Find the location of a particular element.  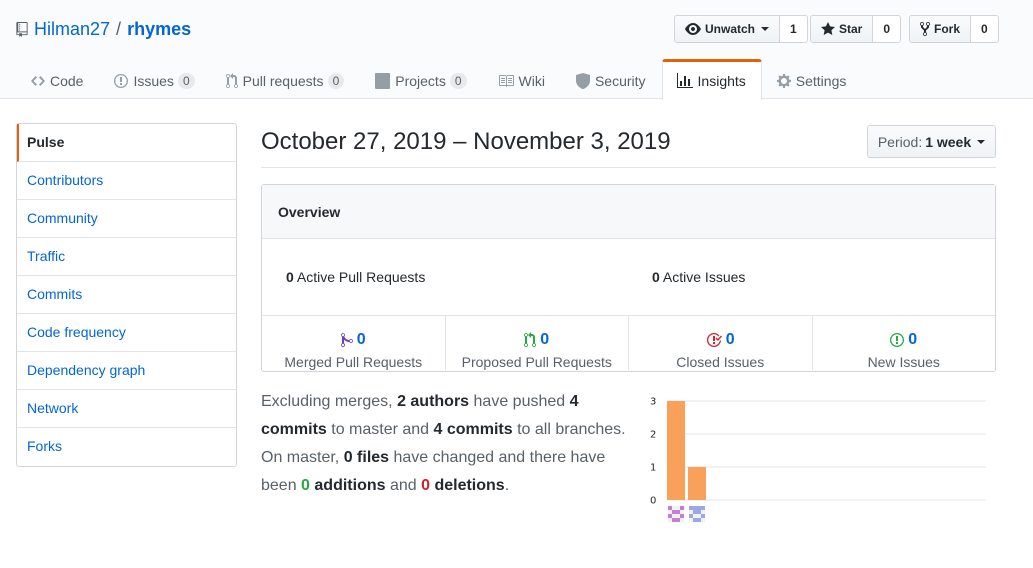

fork-label: Fork is located at coordinates (947, 29).